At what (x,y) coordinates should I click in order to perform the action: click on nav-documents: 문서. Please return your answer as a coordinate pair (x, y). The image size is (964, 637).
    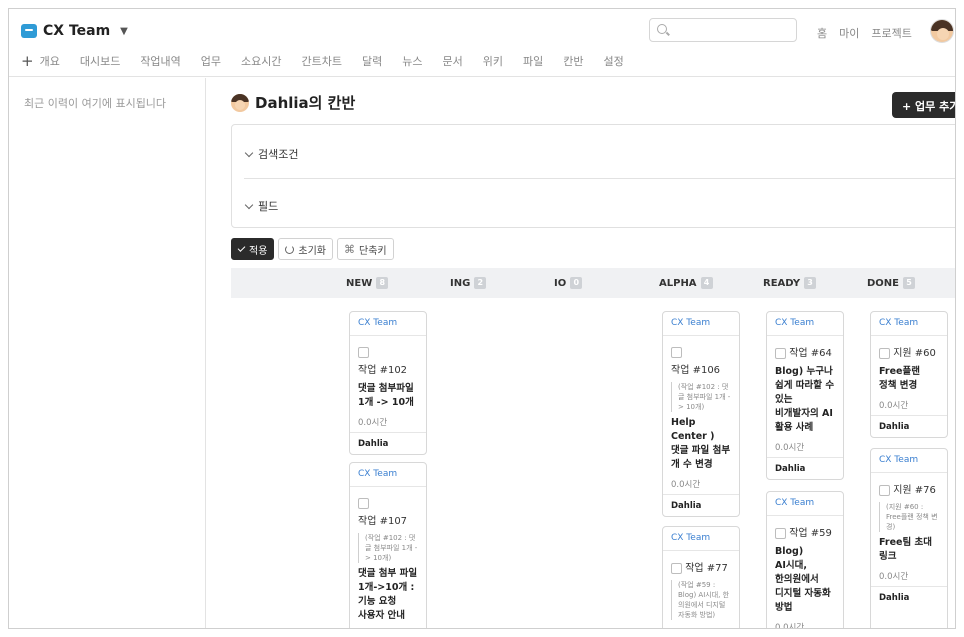
    Looking at the image, I should click on (453, 61).